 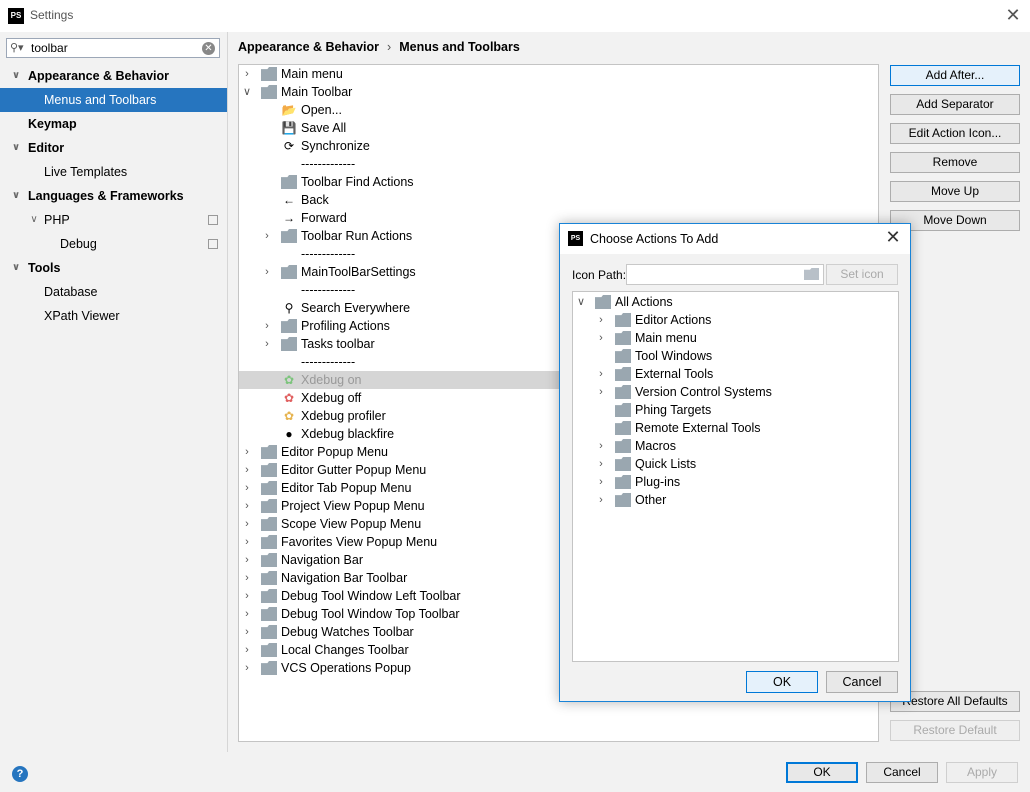 I want to click on search-field: ⚲▾ ✕, so click(x=113, y=48).